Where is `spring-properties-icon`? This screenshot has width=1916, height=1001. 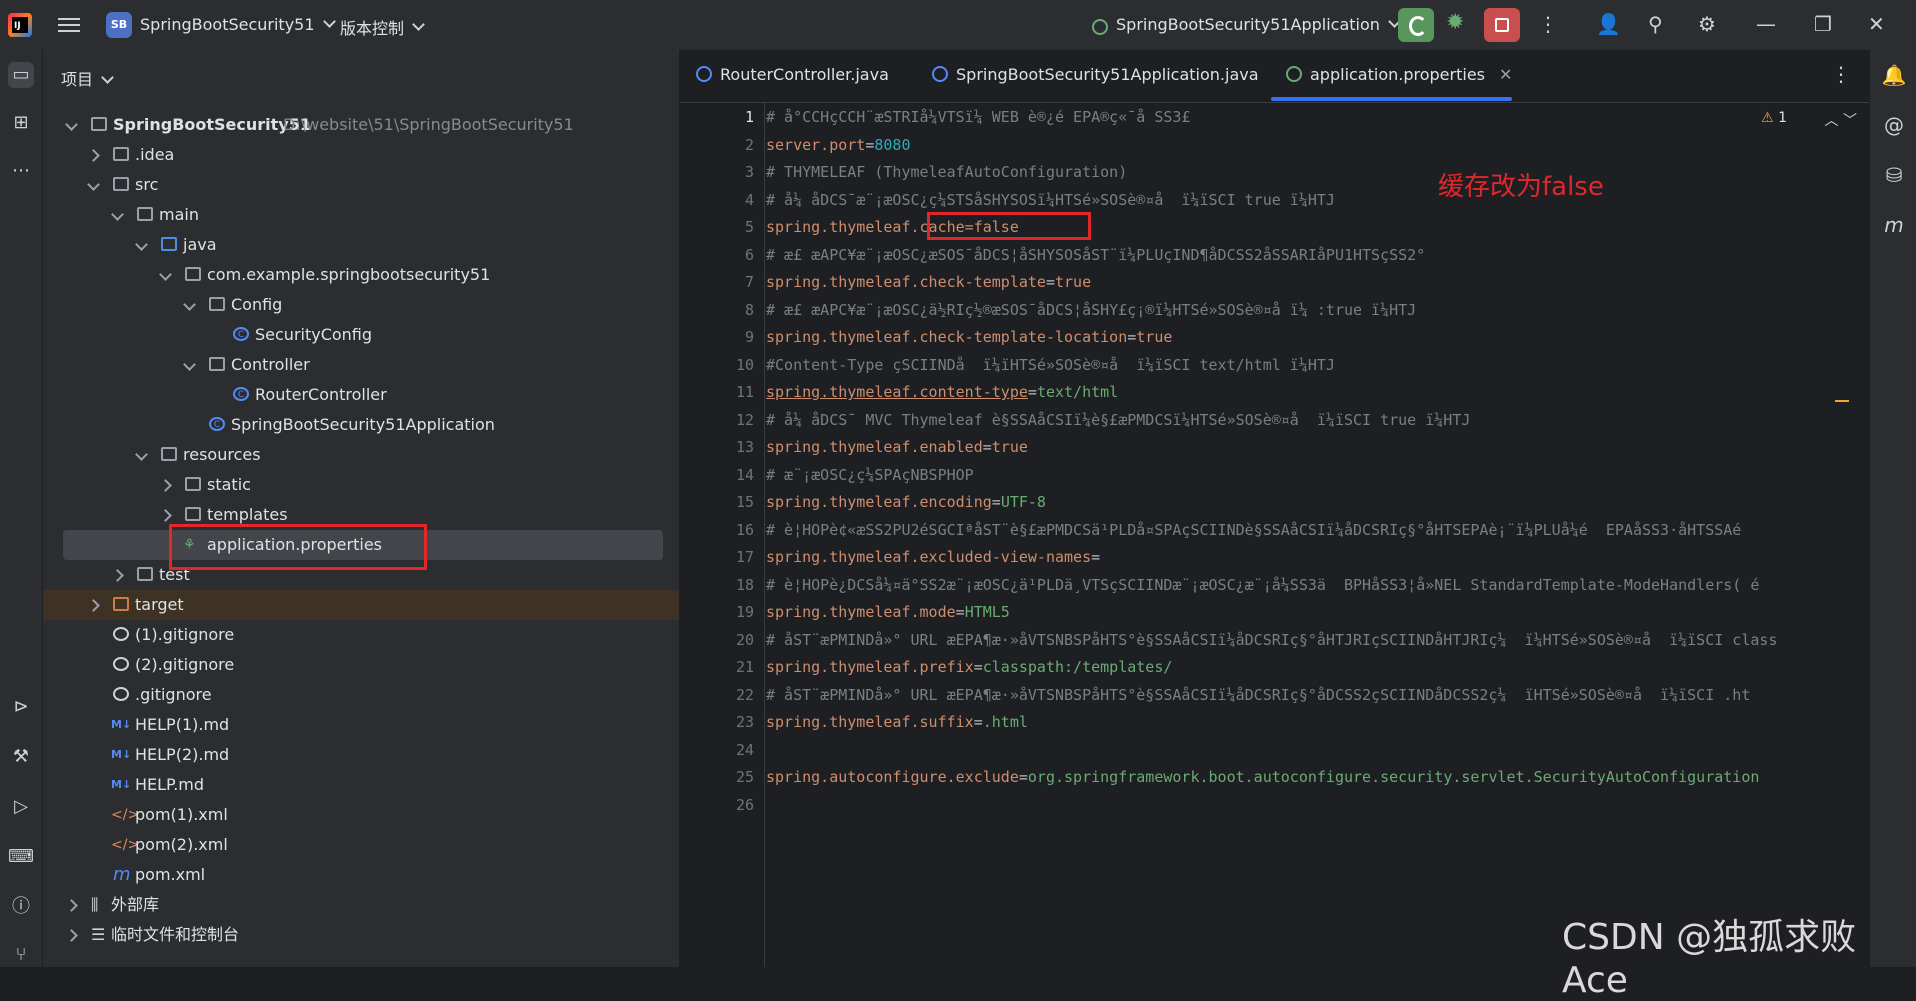 spring-properties-icon is located at coordinates (1294, 74).